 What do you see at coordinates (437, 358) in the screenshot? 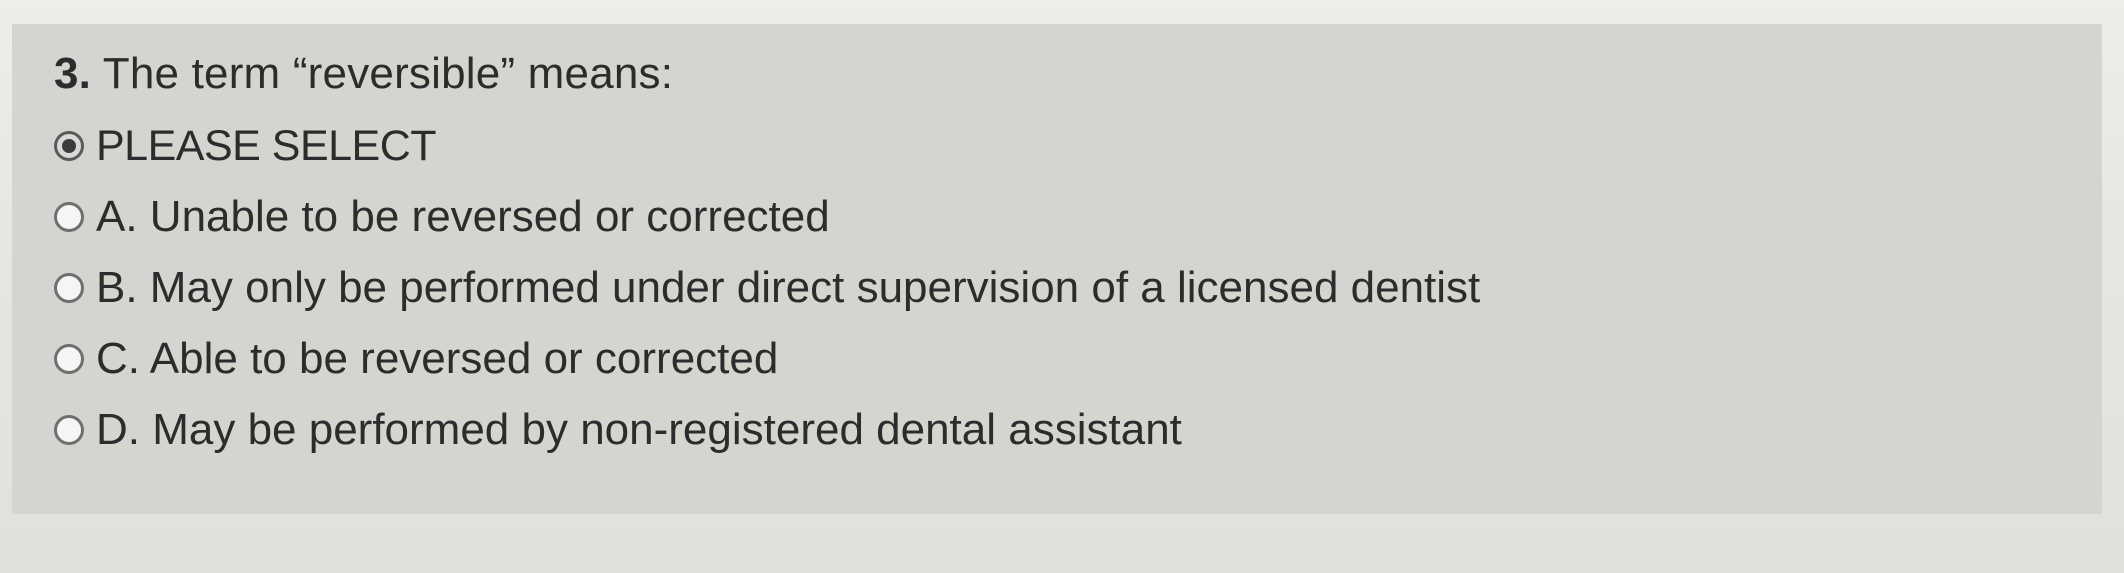
I see `option-label: C. Able to be reversed or corrected` at bounding box center [437, 358].